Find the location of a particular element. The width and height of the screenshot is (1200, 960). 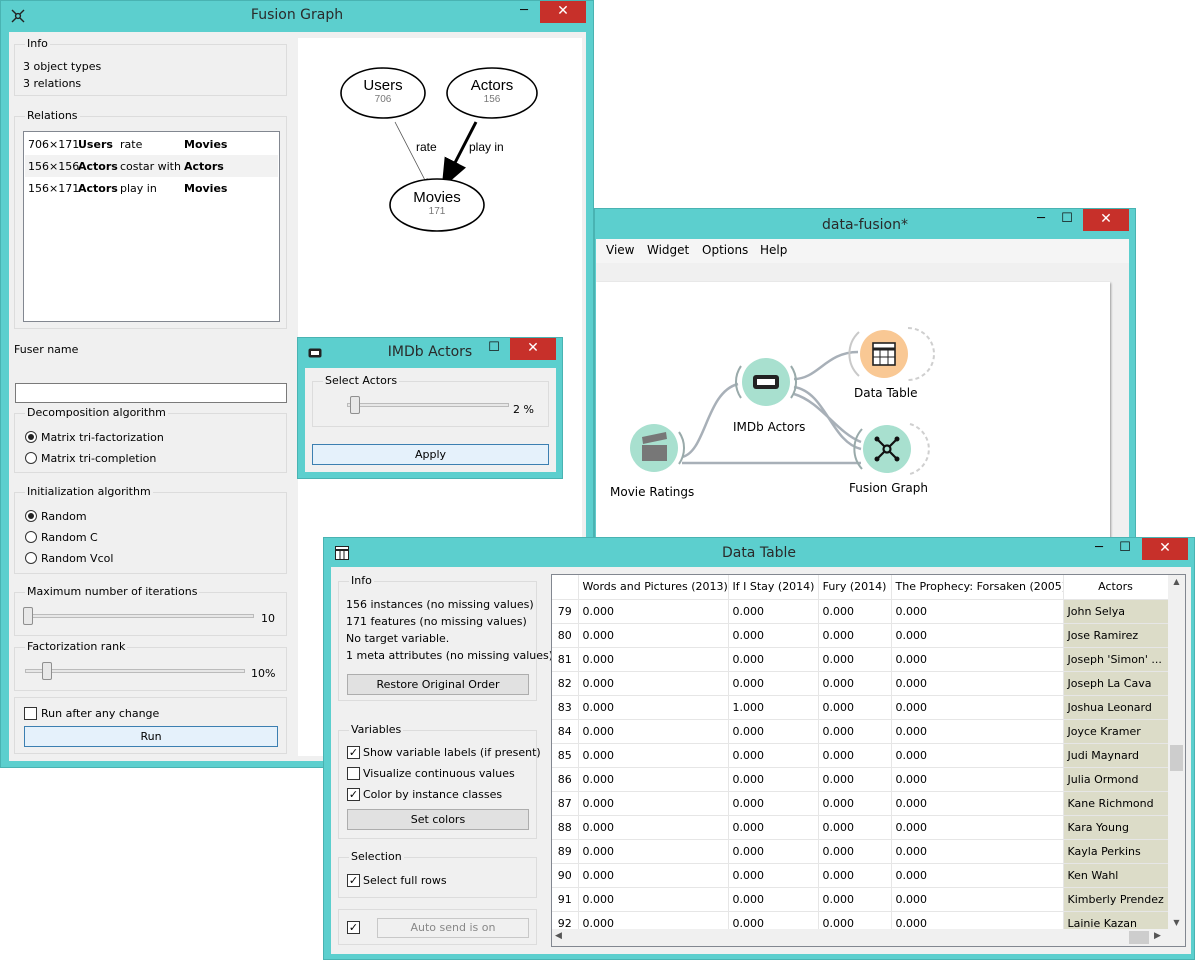

actors-slider-handle is located at coordinates (355, 405).